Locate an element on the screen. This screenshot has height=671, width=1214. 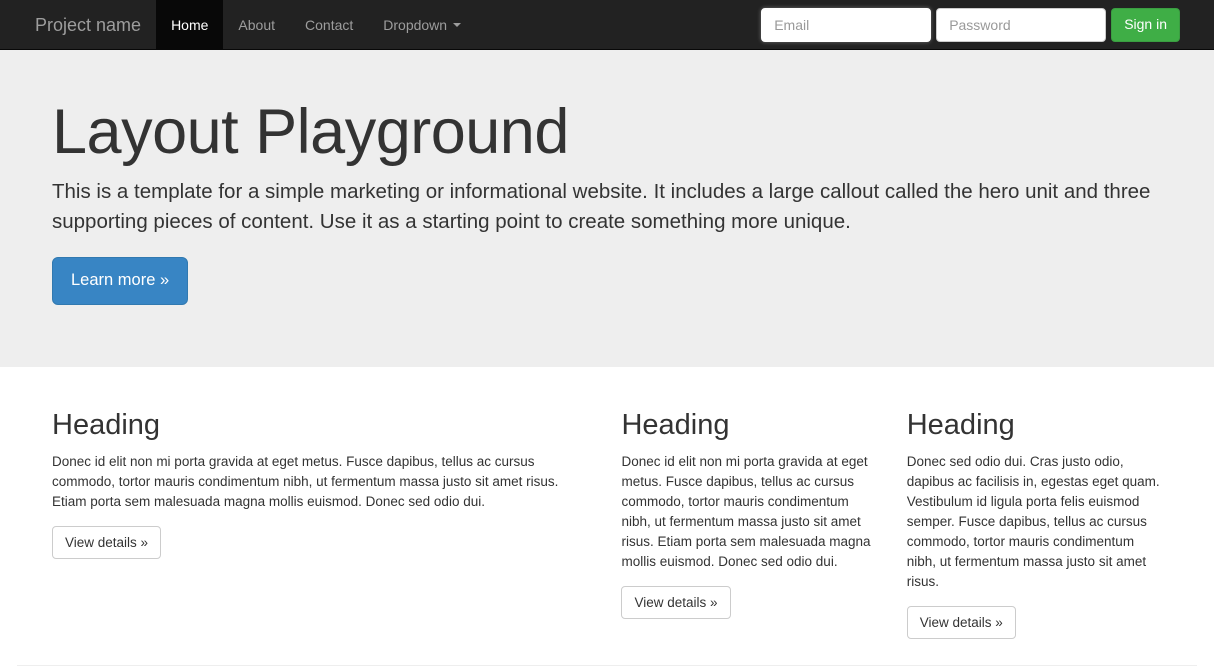
learn-more-button: Learn more » is located at coordinates (120, 281).